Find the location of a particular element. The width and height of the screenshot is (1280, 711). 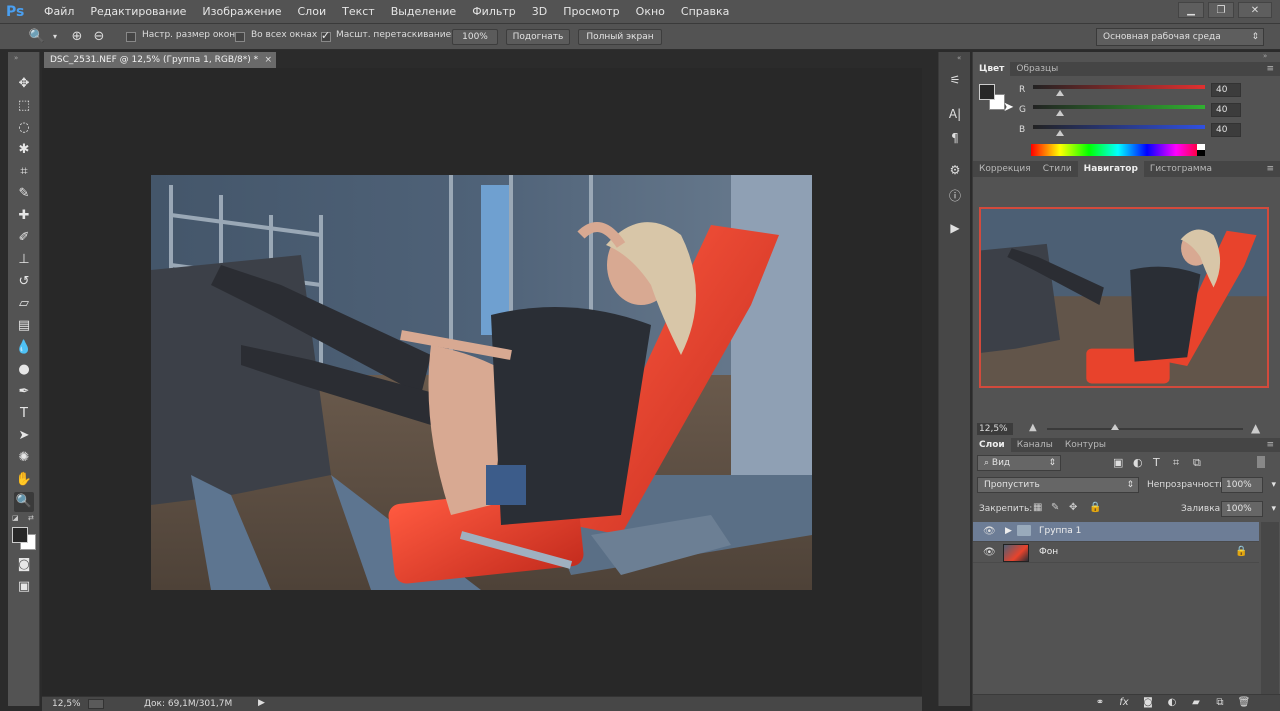

fill-arrow-icon: ▾ is located at coordinates (1273, 509).